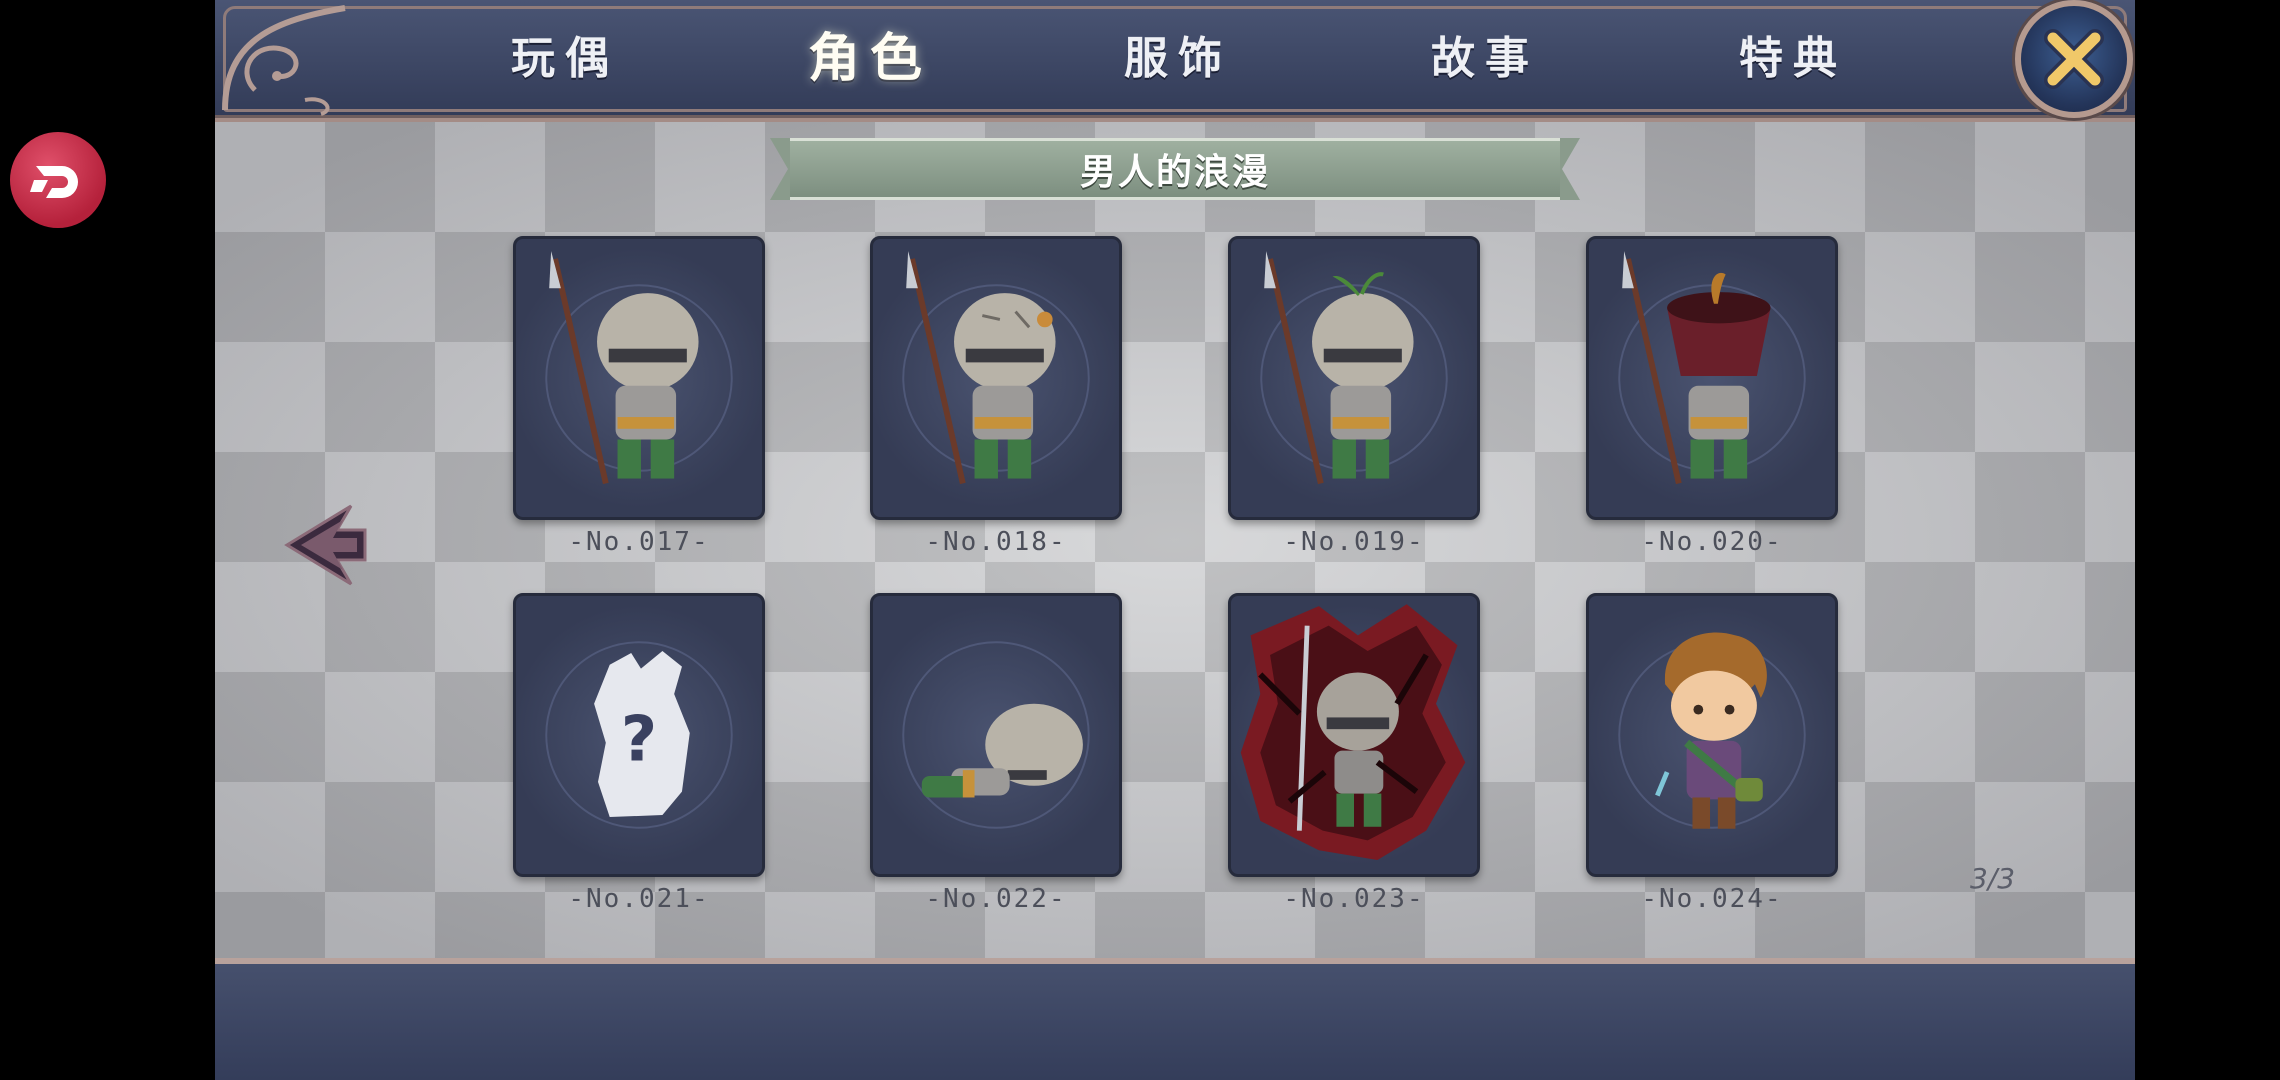 The height and width of the screenshot is (1080, 2280). Describe the element at coordinates (870, 59) in the screenshot. I see `tab-characters: 角色` at that location.